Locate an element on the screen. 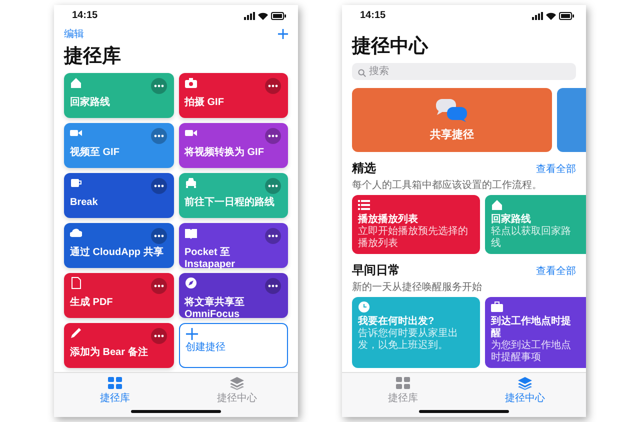  shortcut-card: Break is located at coordinates (119, 195).